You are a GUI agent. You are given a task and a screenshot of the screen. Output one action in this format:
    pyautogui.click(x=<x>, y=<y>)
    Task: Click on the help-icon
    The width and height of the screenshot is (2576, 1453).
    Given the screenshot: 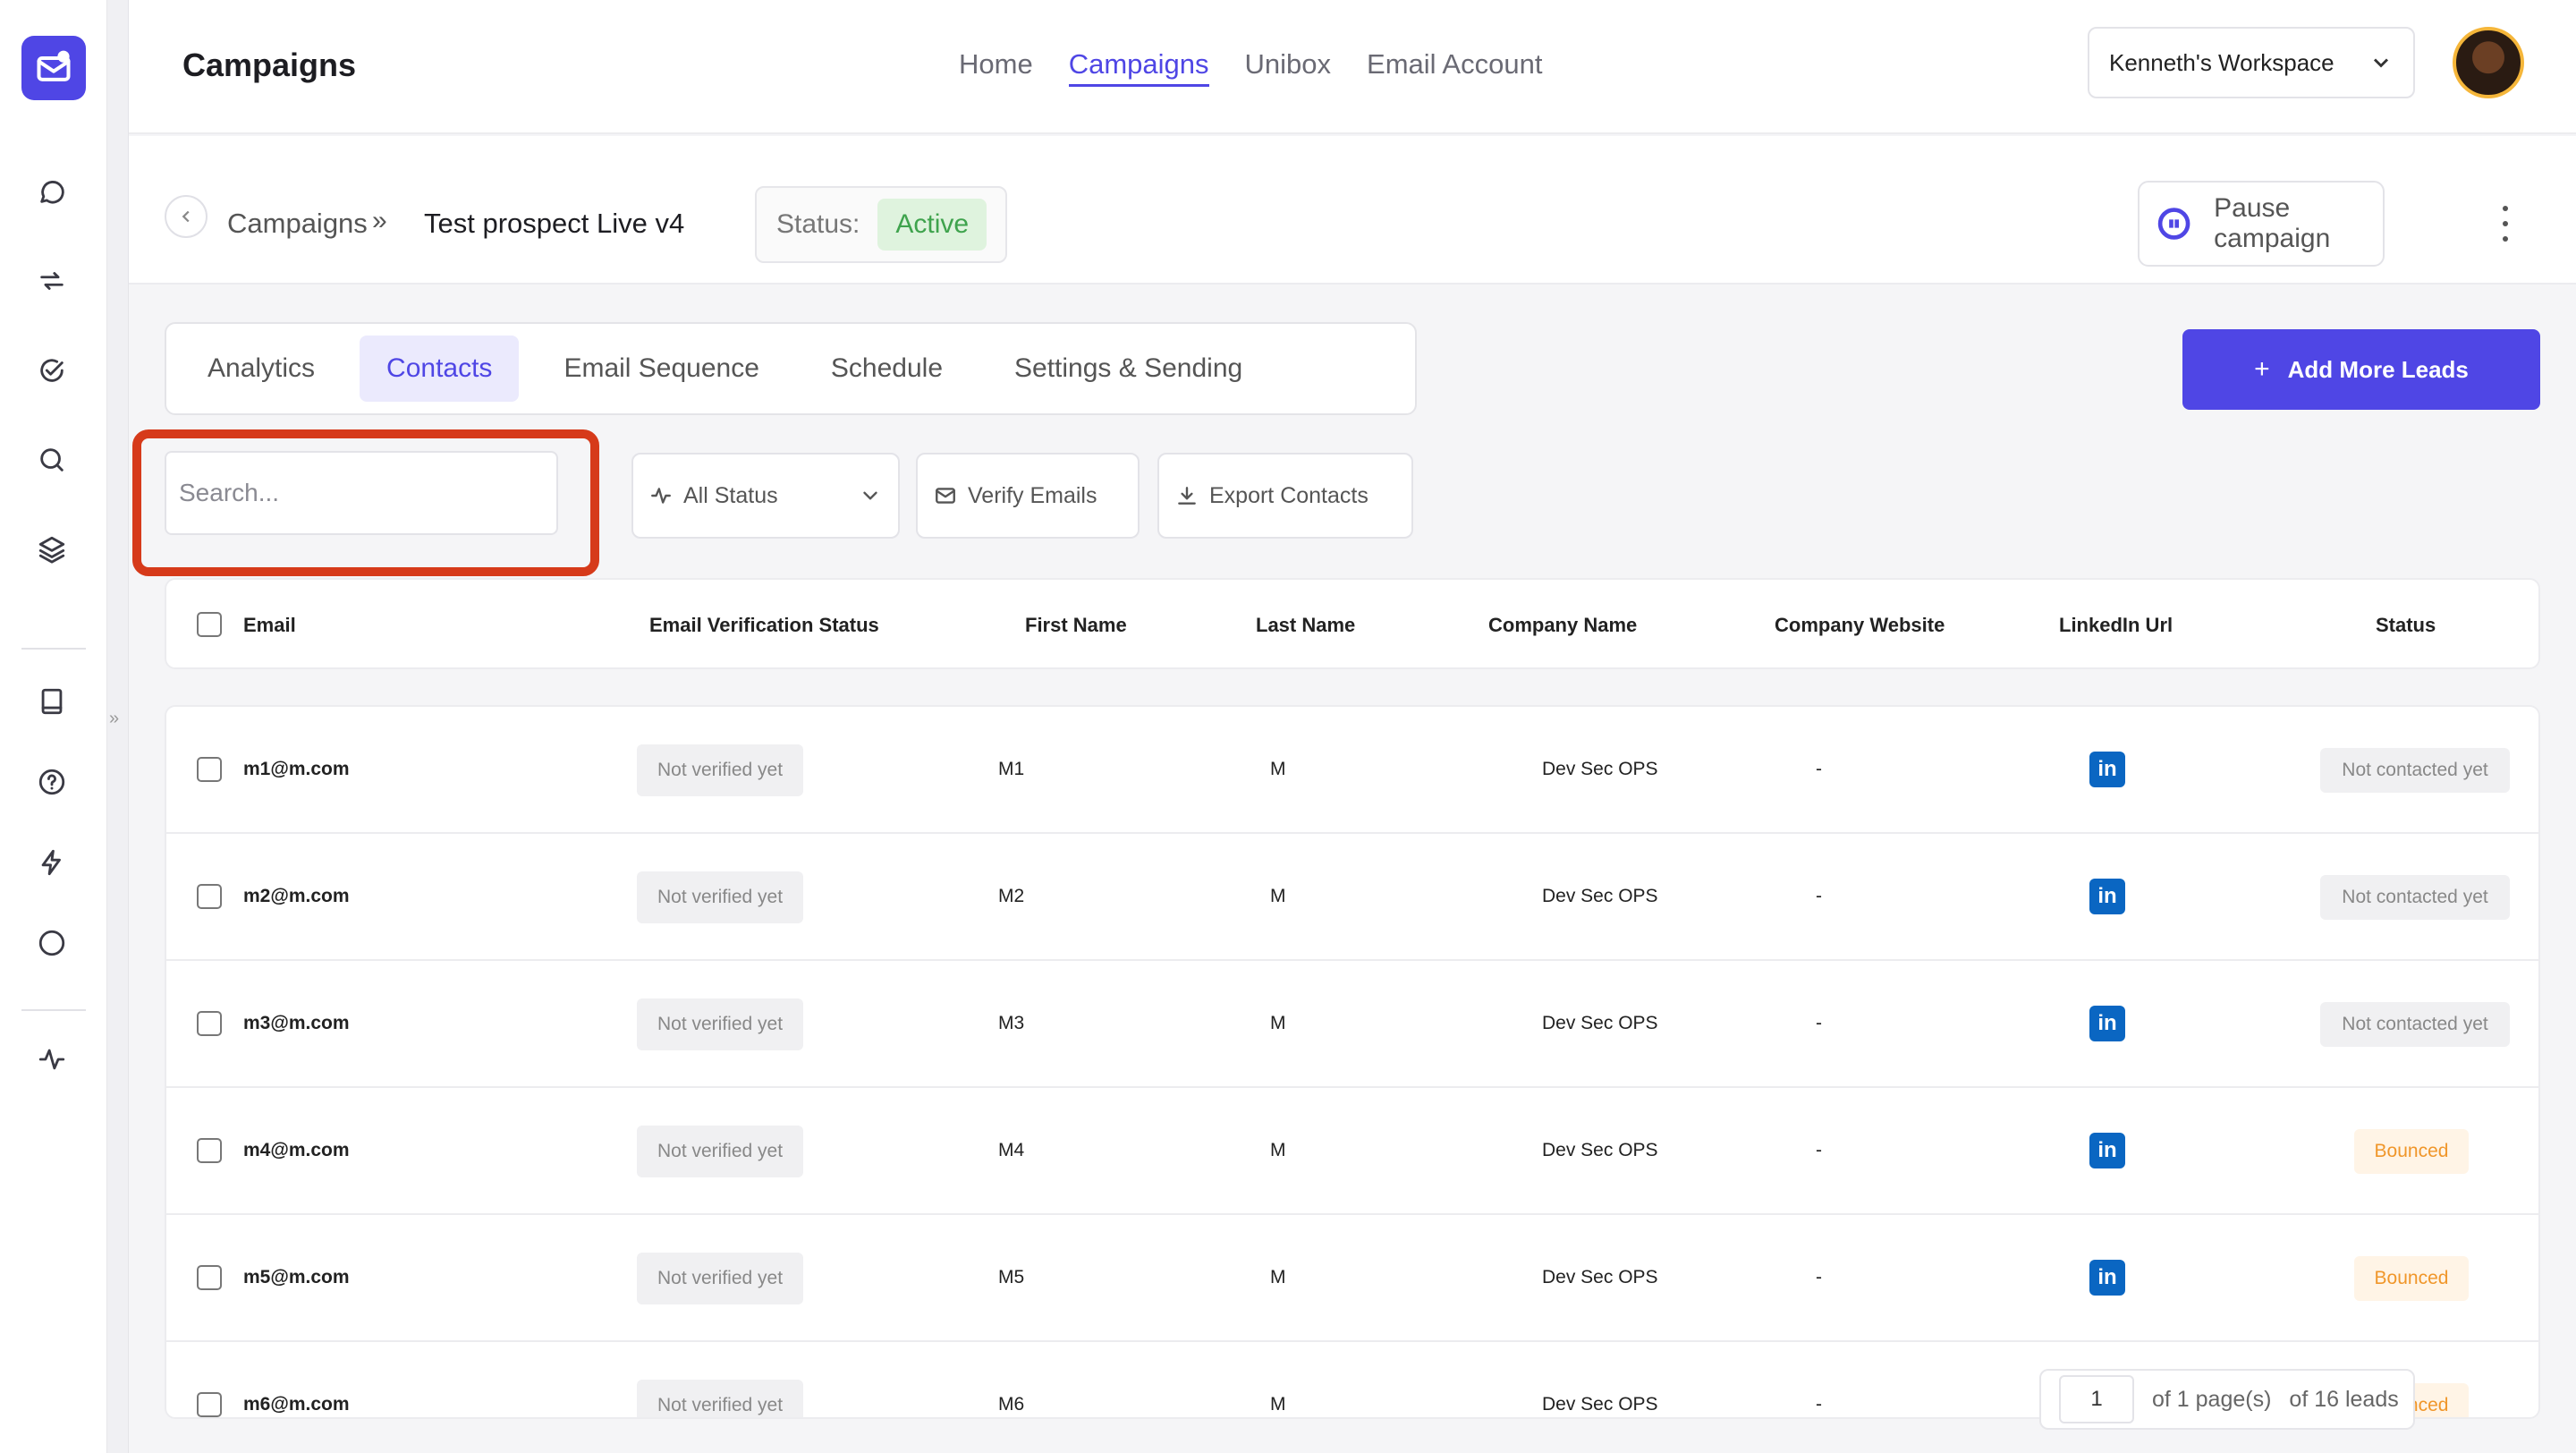 What is the action you would take?
    pyautogui.click(x=52, y=782)
    